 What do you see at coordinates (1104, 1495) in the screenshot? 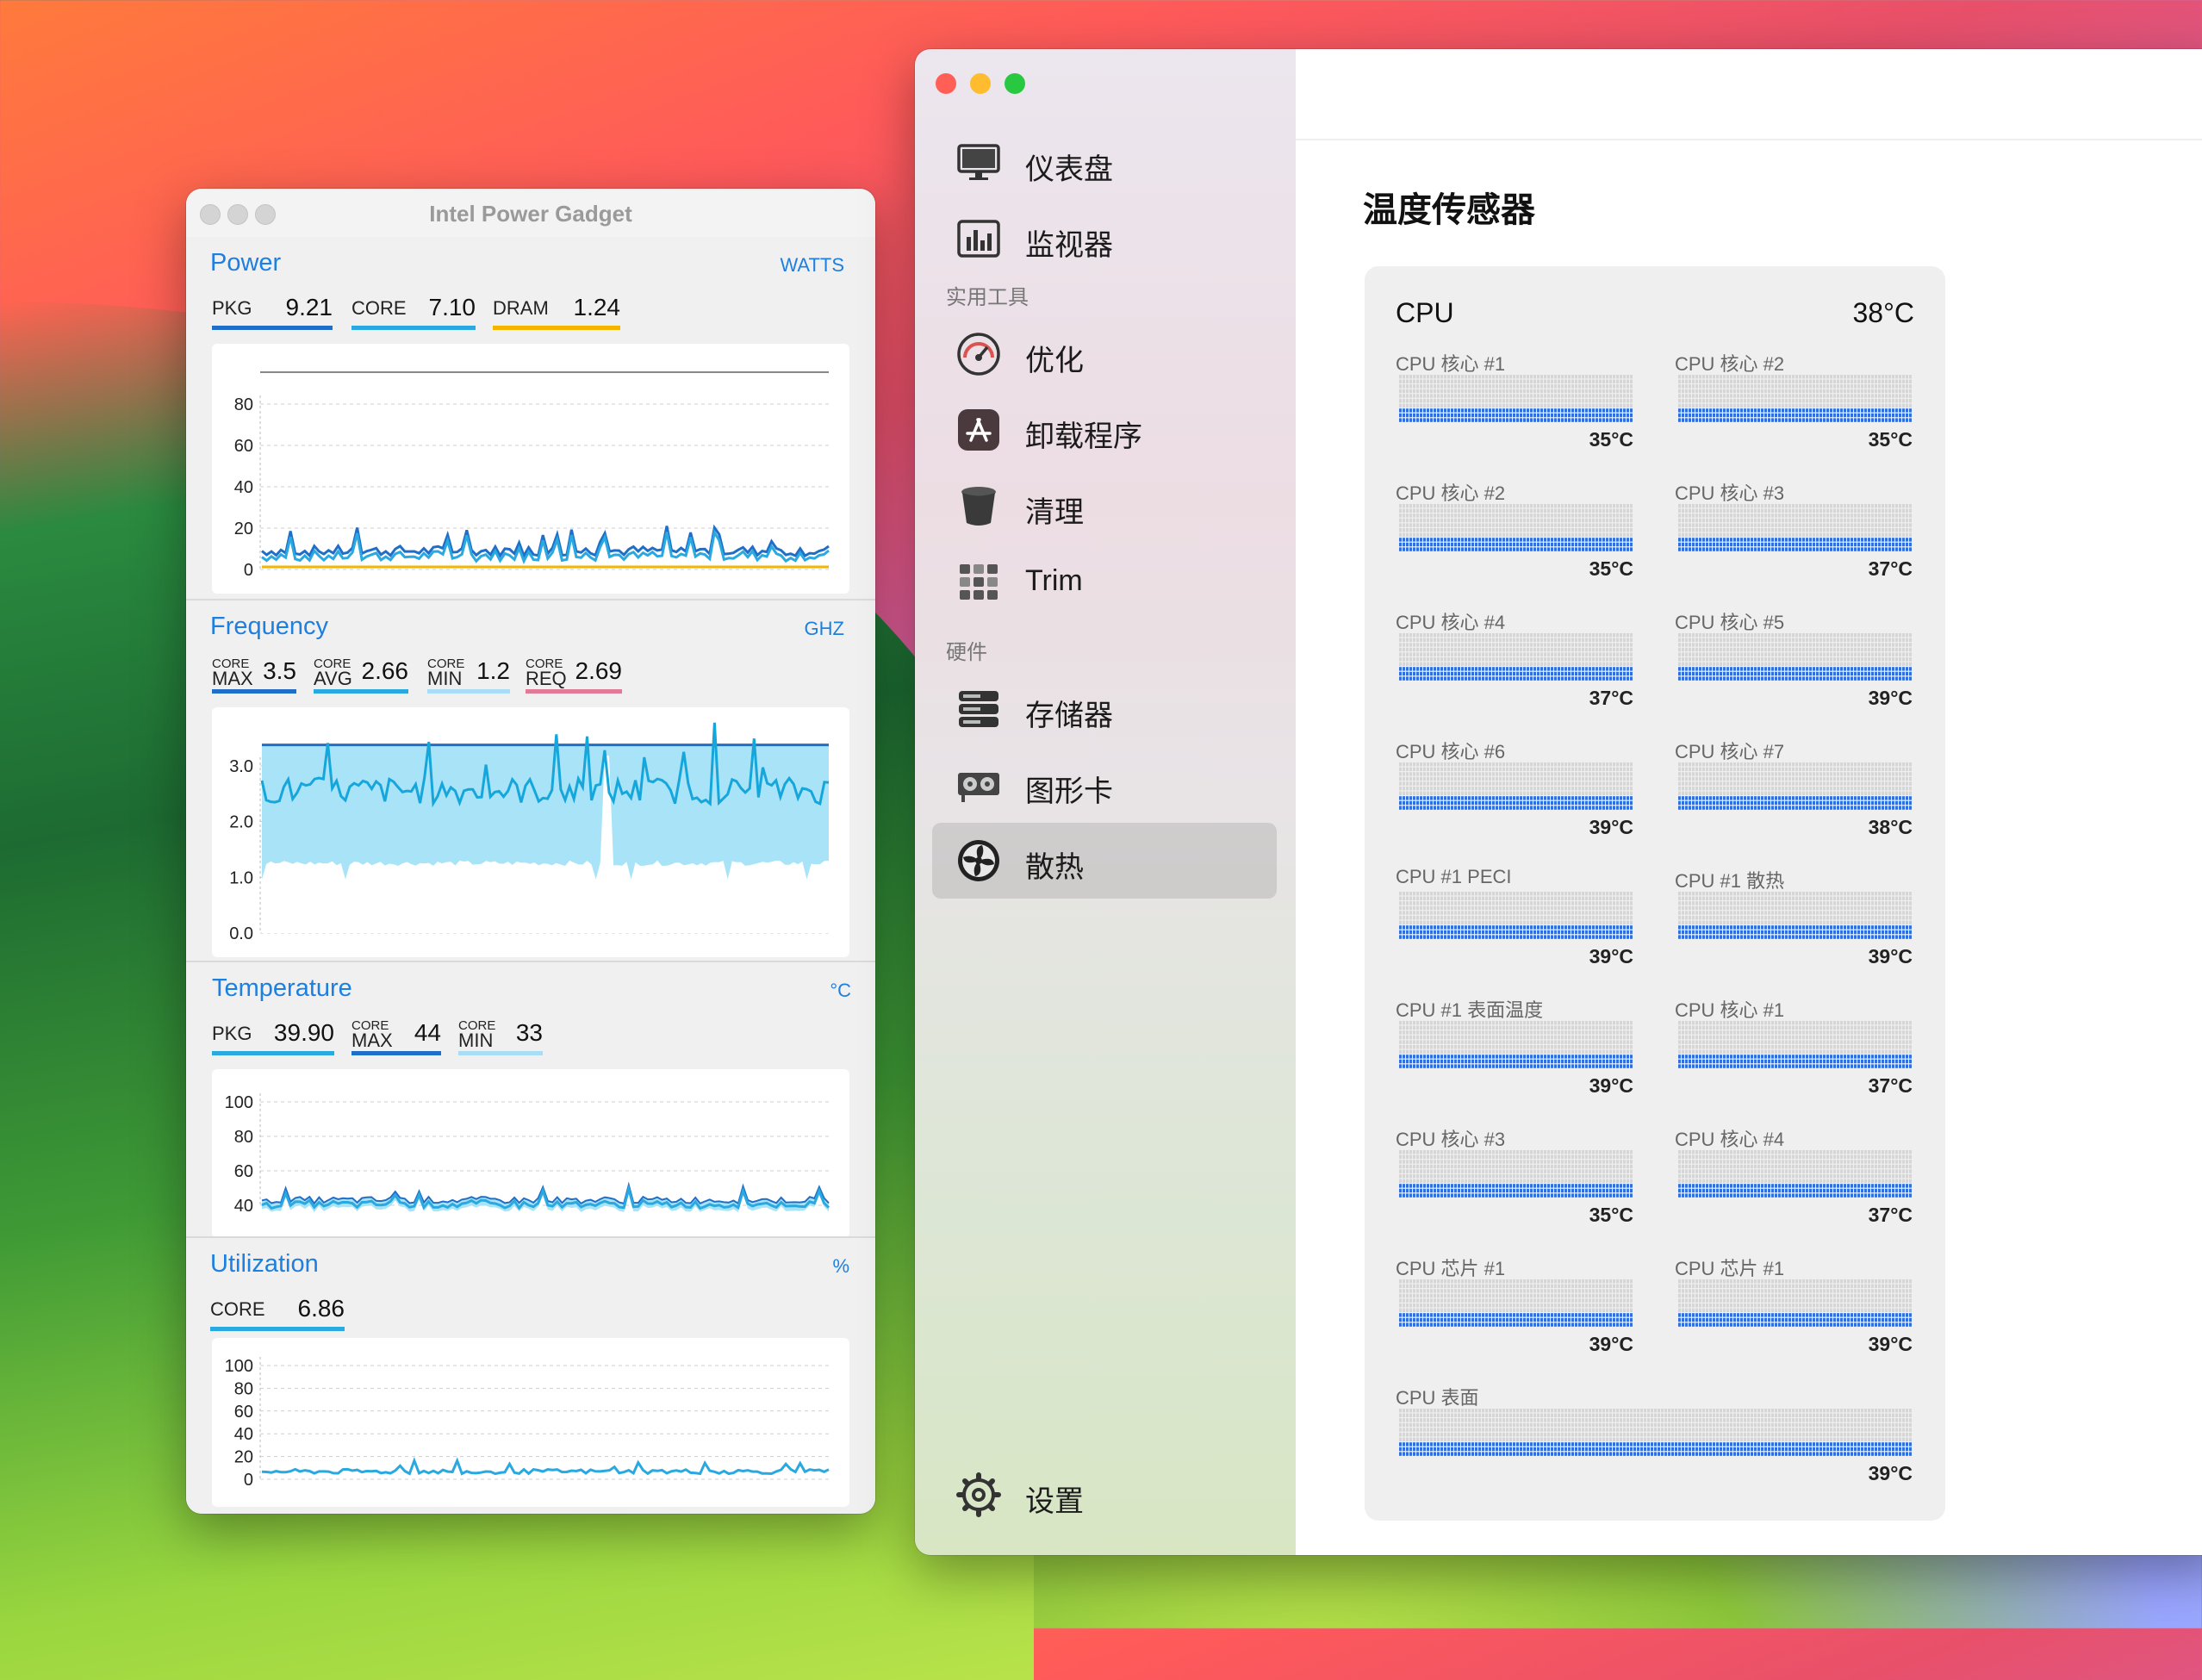
I see `sidebar-item-settings: 设置` at bounding box center [1104, 1495].